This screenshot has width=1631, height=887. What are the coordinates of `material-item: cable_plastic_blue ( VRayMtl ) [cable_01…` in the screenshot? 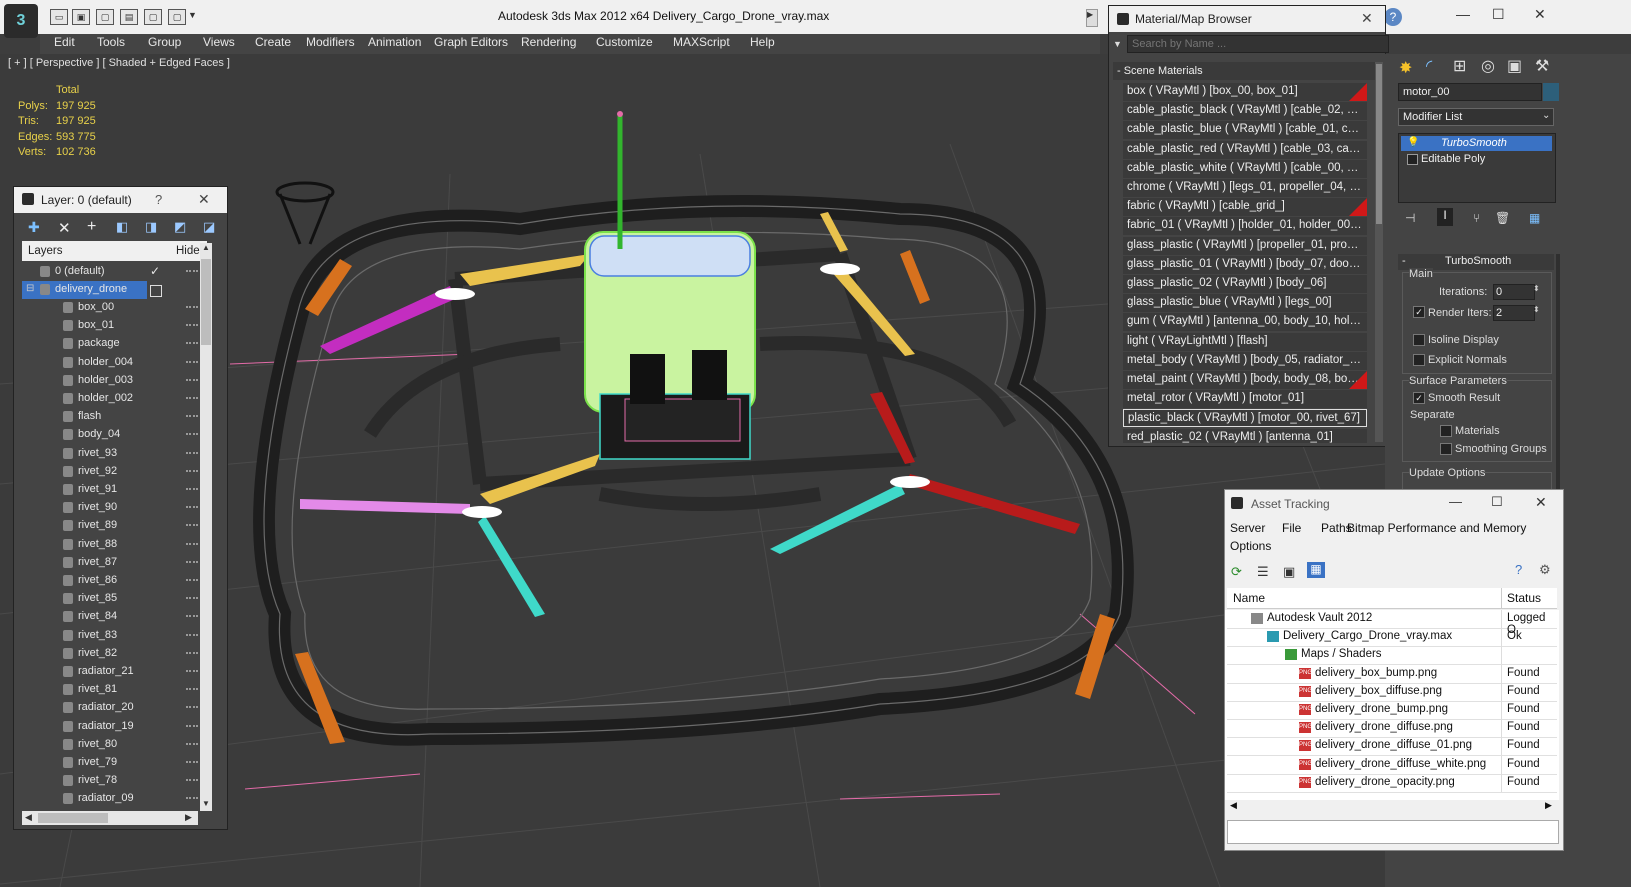 It's located at (1245, 130).